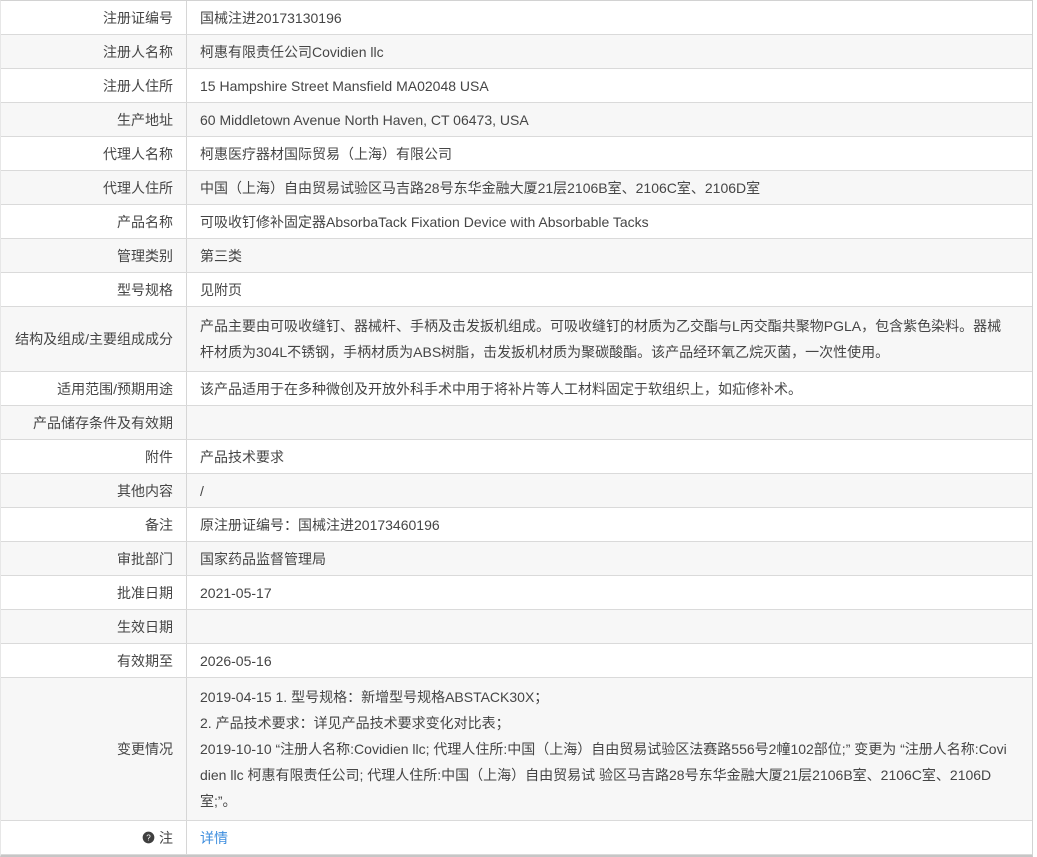 The height and width of the screenshot is (857, 1037). Describe the element at coordinates (355, 723) in the screenshot. I see `value-line: 2. 产品技术要求：详见产品技术要求变化对比表；` at that location.